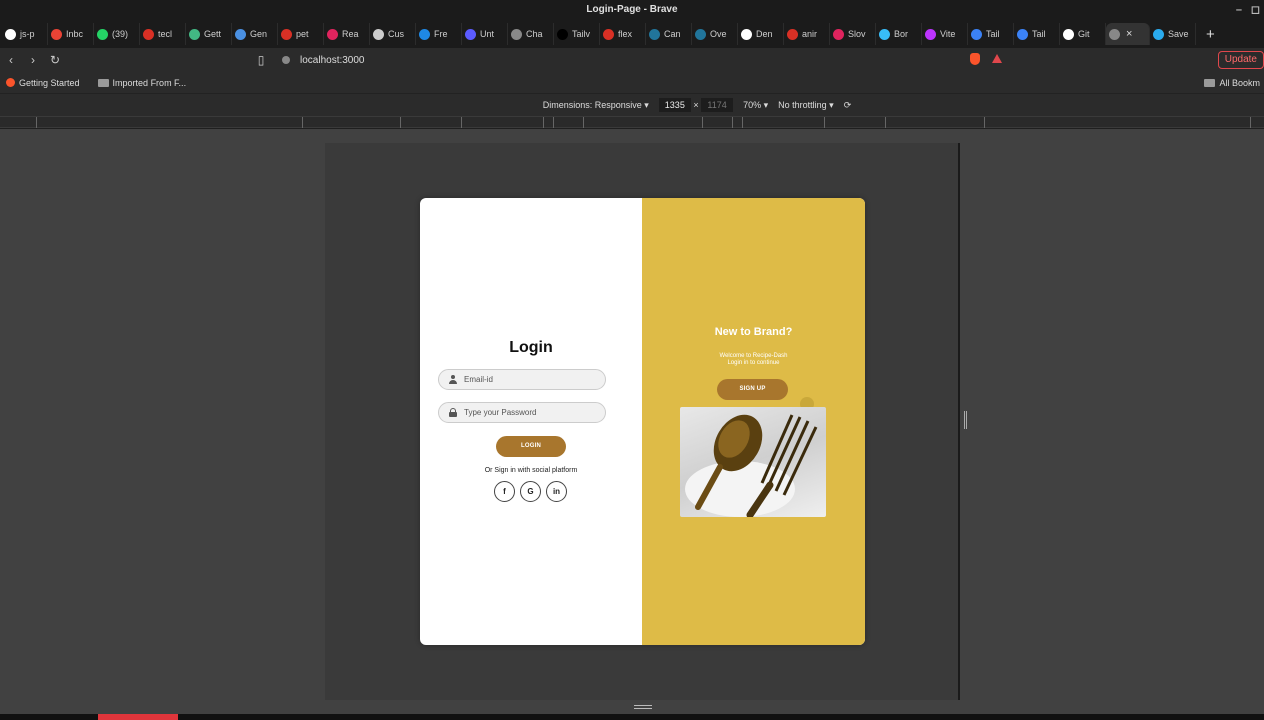  What do you see at coordinates (43, 83) in the screenshot?
I see `bookmark-getting-started: Getting Started` at bounding box center [43, 83].